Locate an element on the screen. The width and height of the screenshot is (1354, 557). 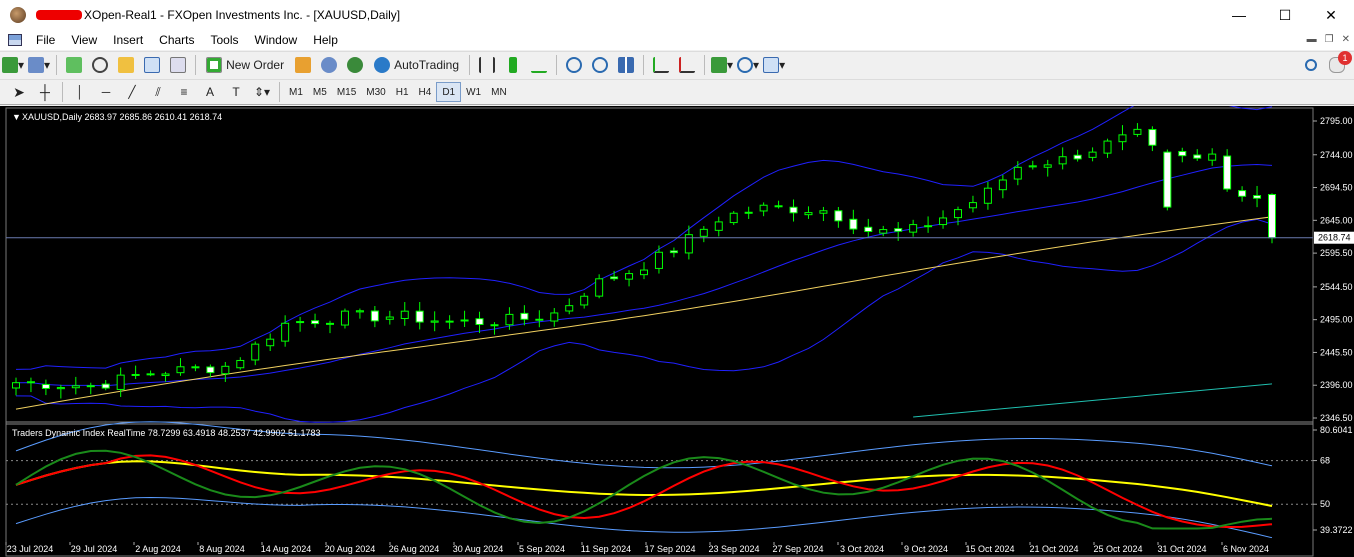
chart-window-icon is located at coordinates (15, 40).